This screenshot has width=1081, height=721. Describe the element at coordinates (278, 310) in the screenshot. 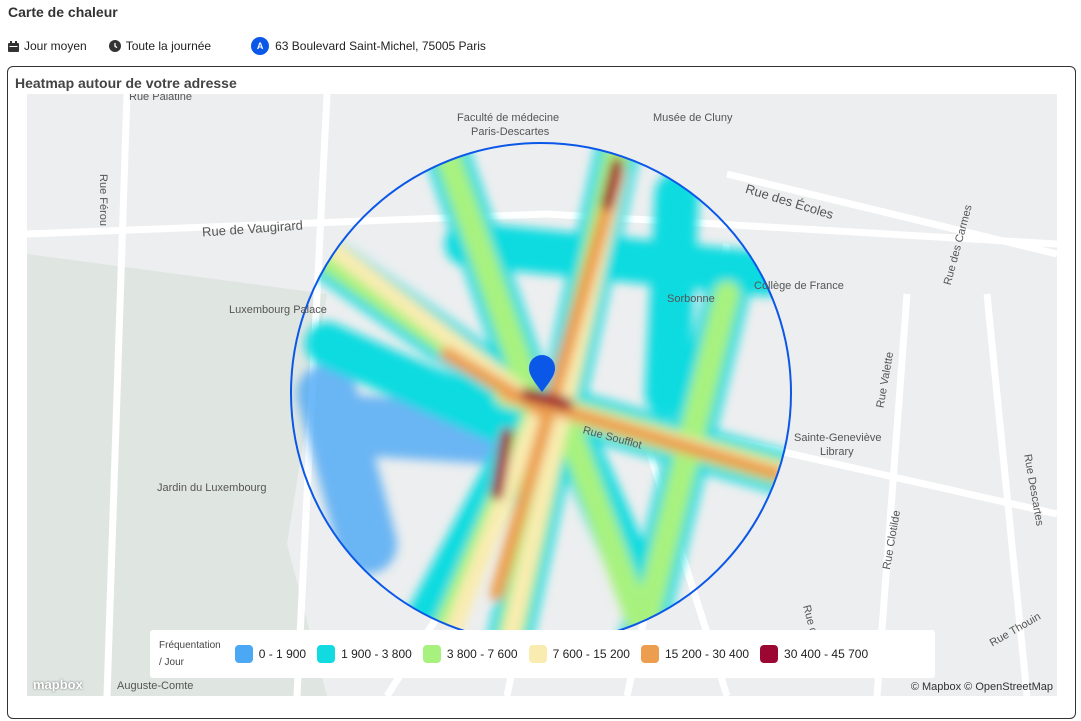

I see `map-label: Luxembourg Palace` at that location.